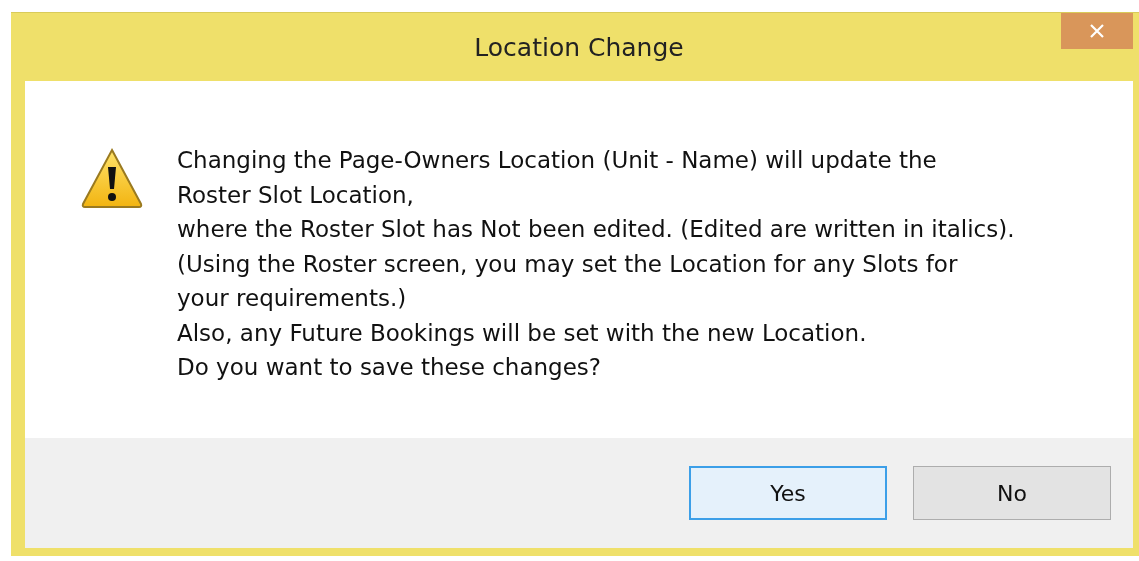 The image size is (1139, 561). What do you see at coordinates (112, 178) in the screenshot?
I see `warning-icon` at bounding box center [112, 178].